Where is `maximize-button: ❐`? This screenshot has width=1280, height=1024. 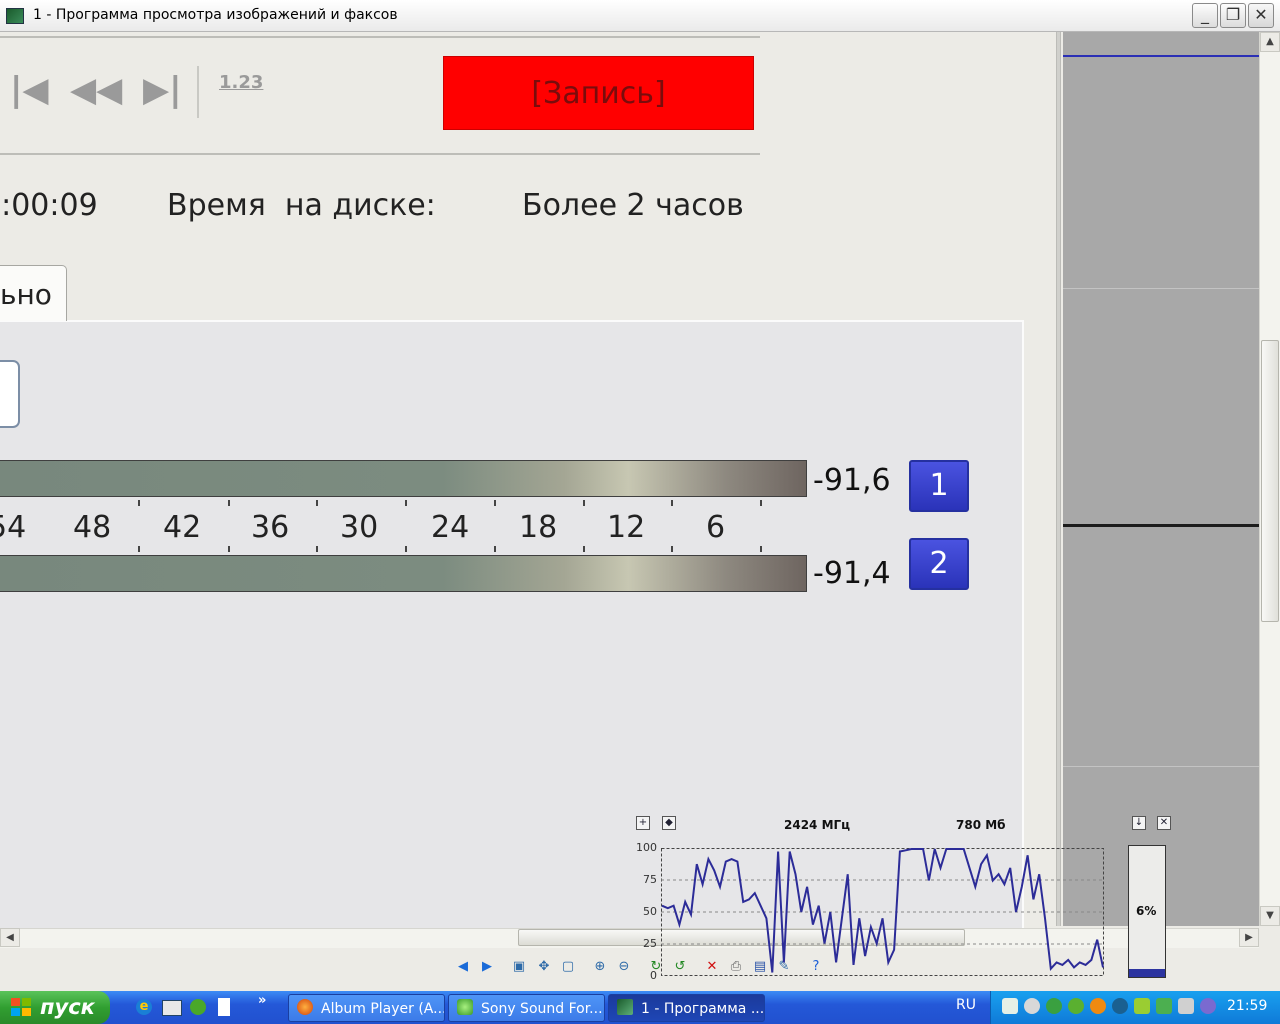
maximize-button: ❐ is located at coordinates (1233, 15).